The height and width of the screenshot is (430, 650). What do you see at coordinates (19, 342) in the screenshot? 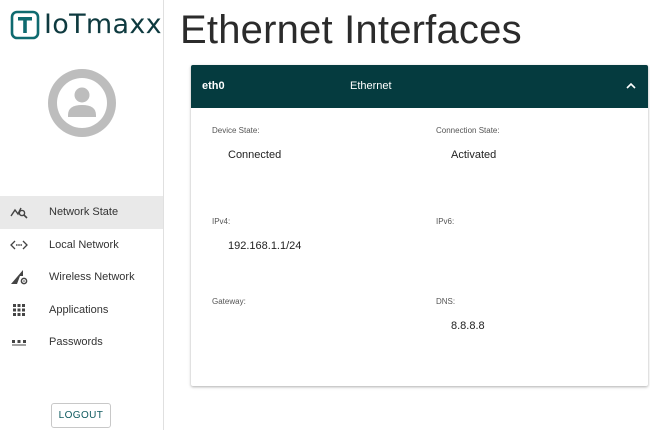
I see `password-dots-icon` at bounding box center [19, 342].